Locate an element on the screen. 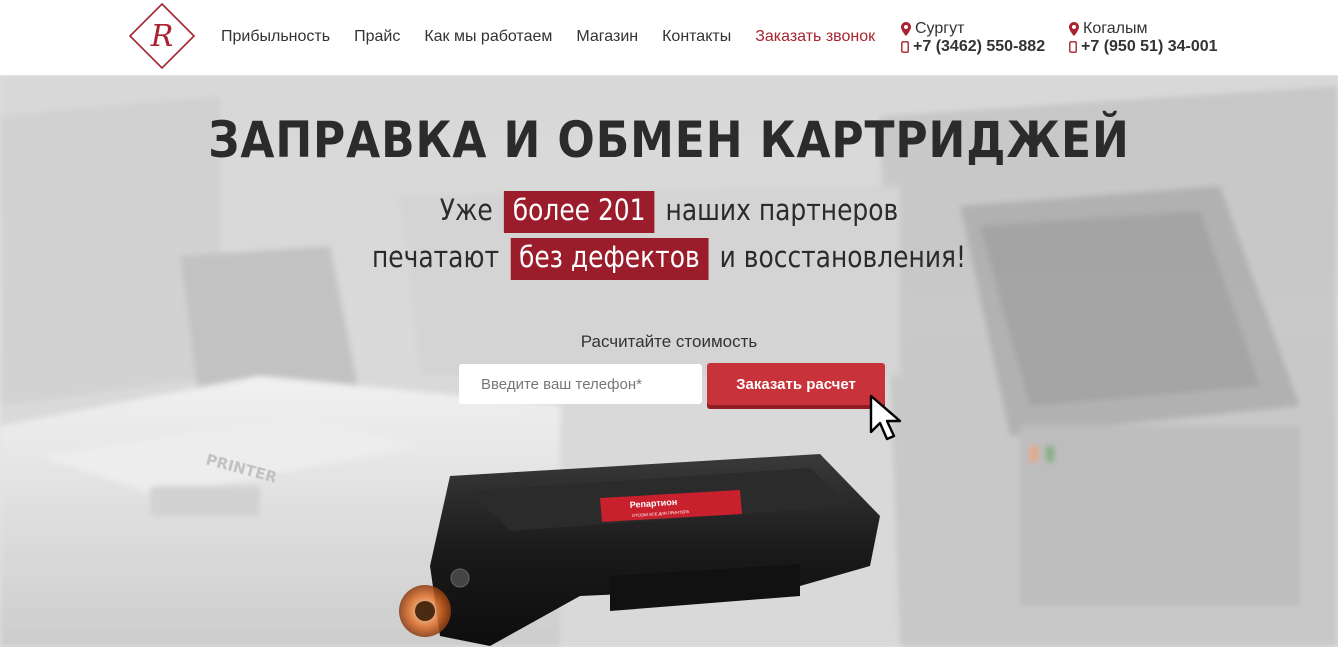 Image resolution: width=1338 pixels, height=647 pixels. city-name: Когалым is located at coordinates (1115, 28).